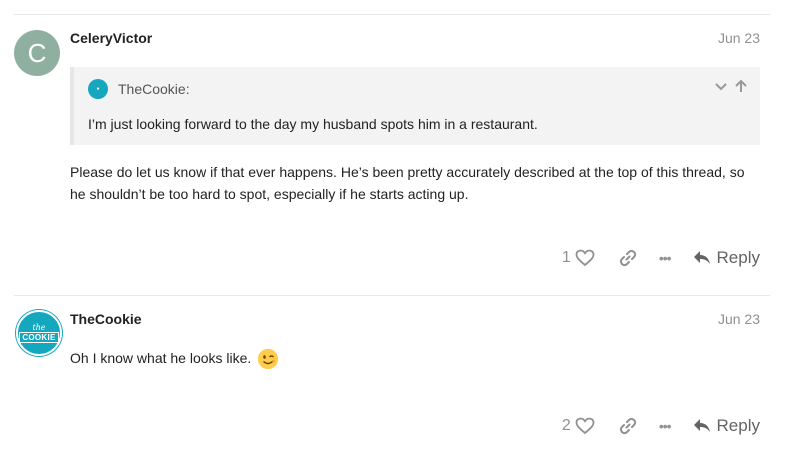 This screenshot has height=460, width=786. Describe the element at coordinates (39, 327) in the screenshot. I see `avatar-text-small: the` at that location.